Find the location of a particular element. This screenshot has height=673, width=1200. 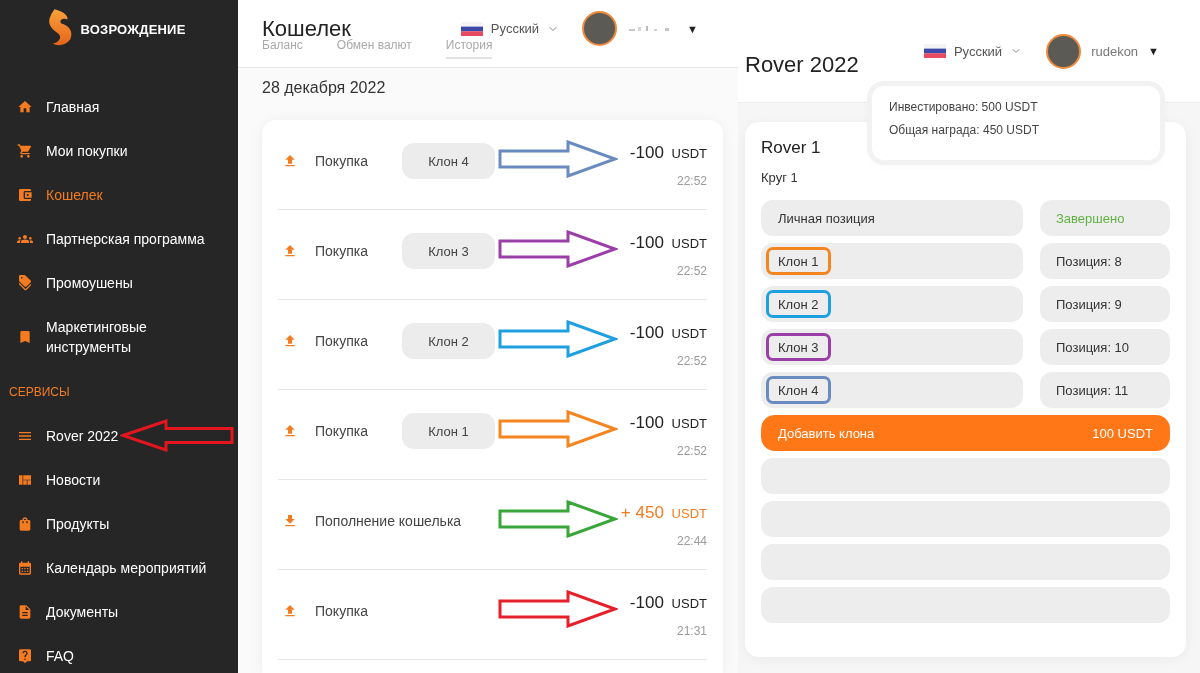

sidebar-item: Продукты is located at coordinates (59, 524).